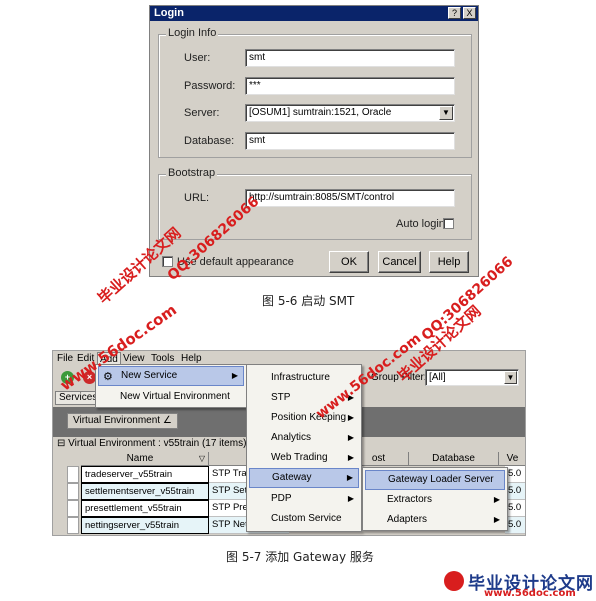 This screenshot has height=601, width=596. Describe the element at coordinates (435, 480) in the screenshot. I see `menu-item-gateway-loader-server: Gateway Loader Server` at that location.